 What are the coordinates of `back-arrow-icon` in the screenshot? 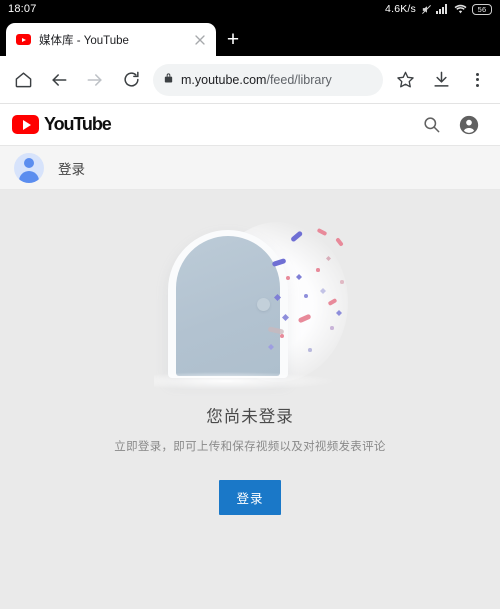 It's located at (59, 80).